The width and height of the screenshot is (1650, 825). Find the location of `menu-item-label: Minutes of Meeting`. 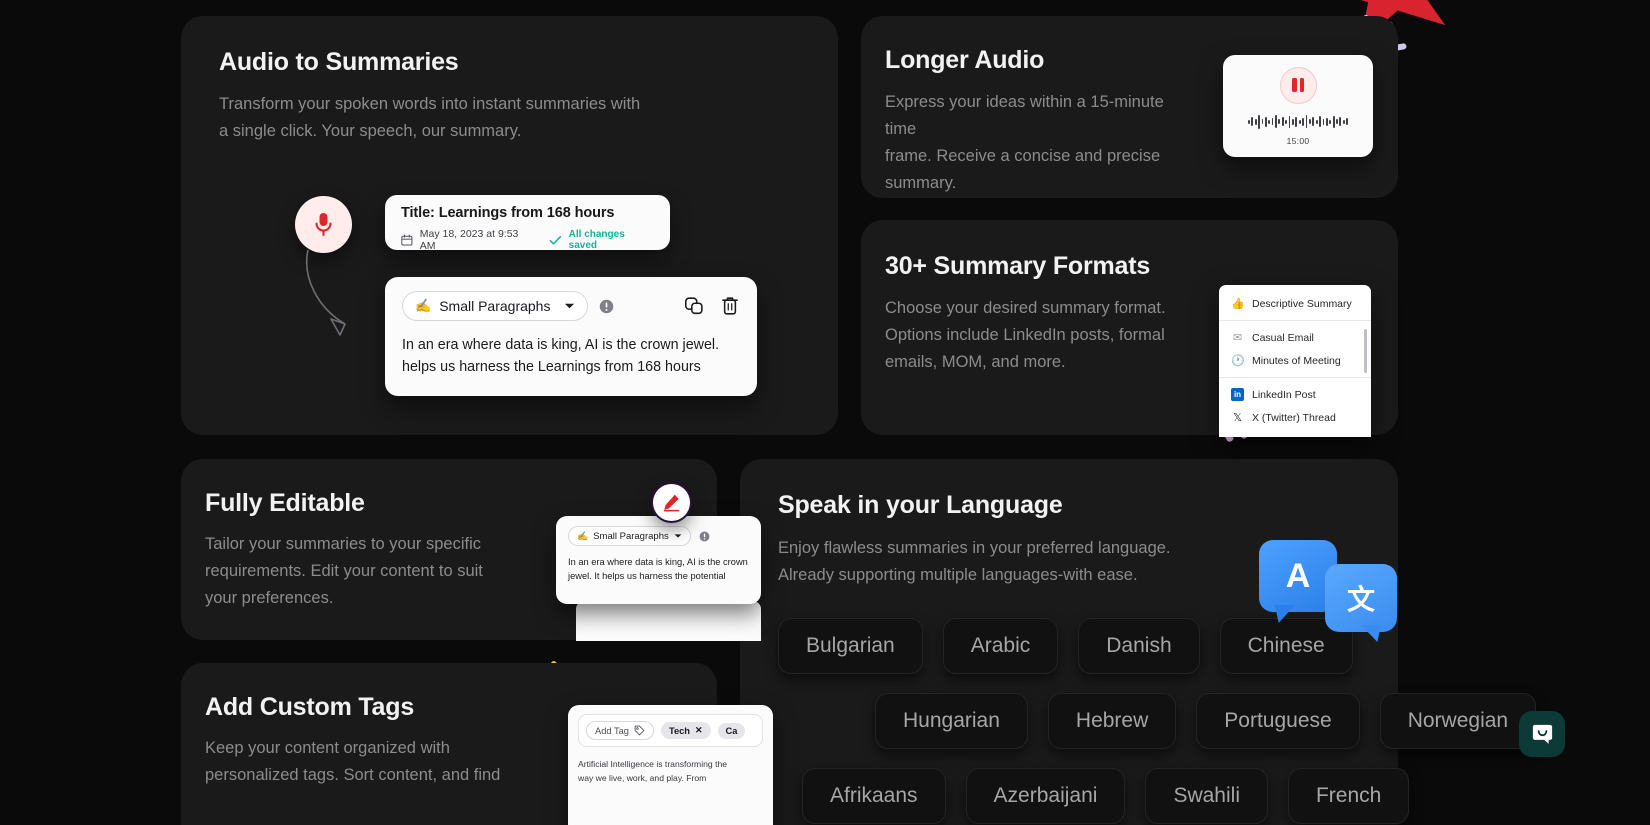

menu-item-label: Minutes of Meeting is located at coordinates (1296, 360).